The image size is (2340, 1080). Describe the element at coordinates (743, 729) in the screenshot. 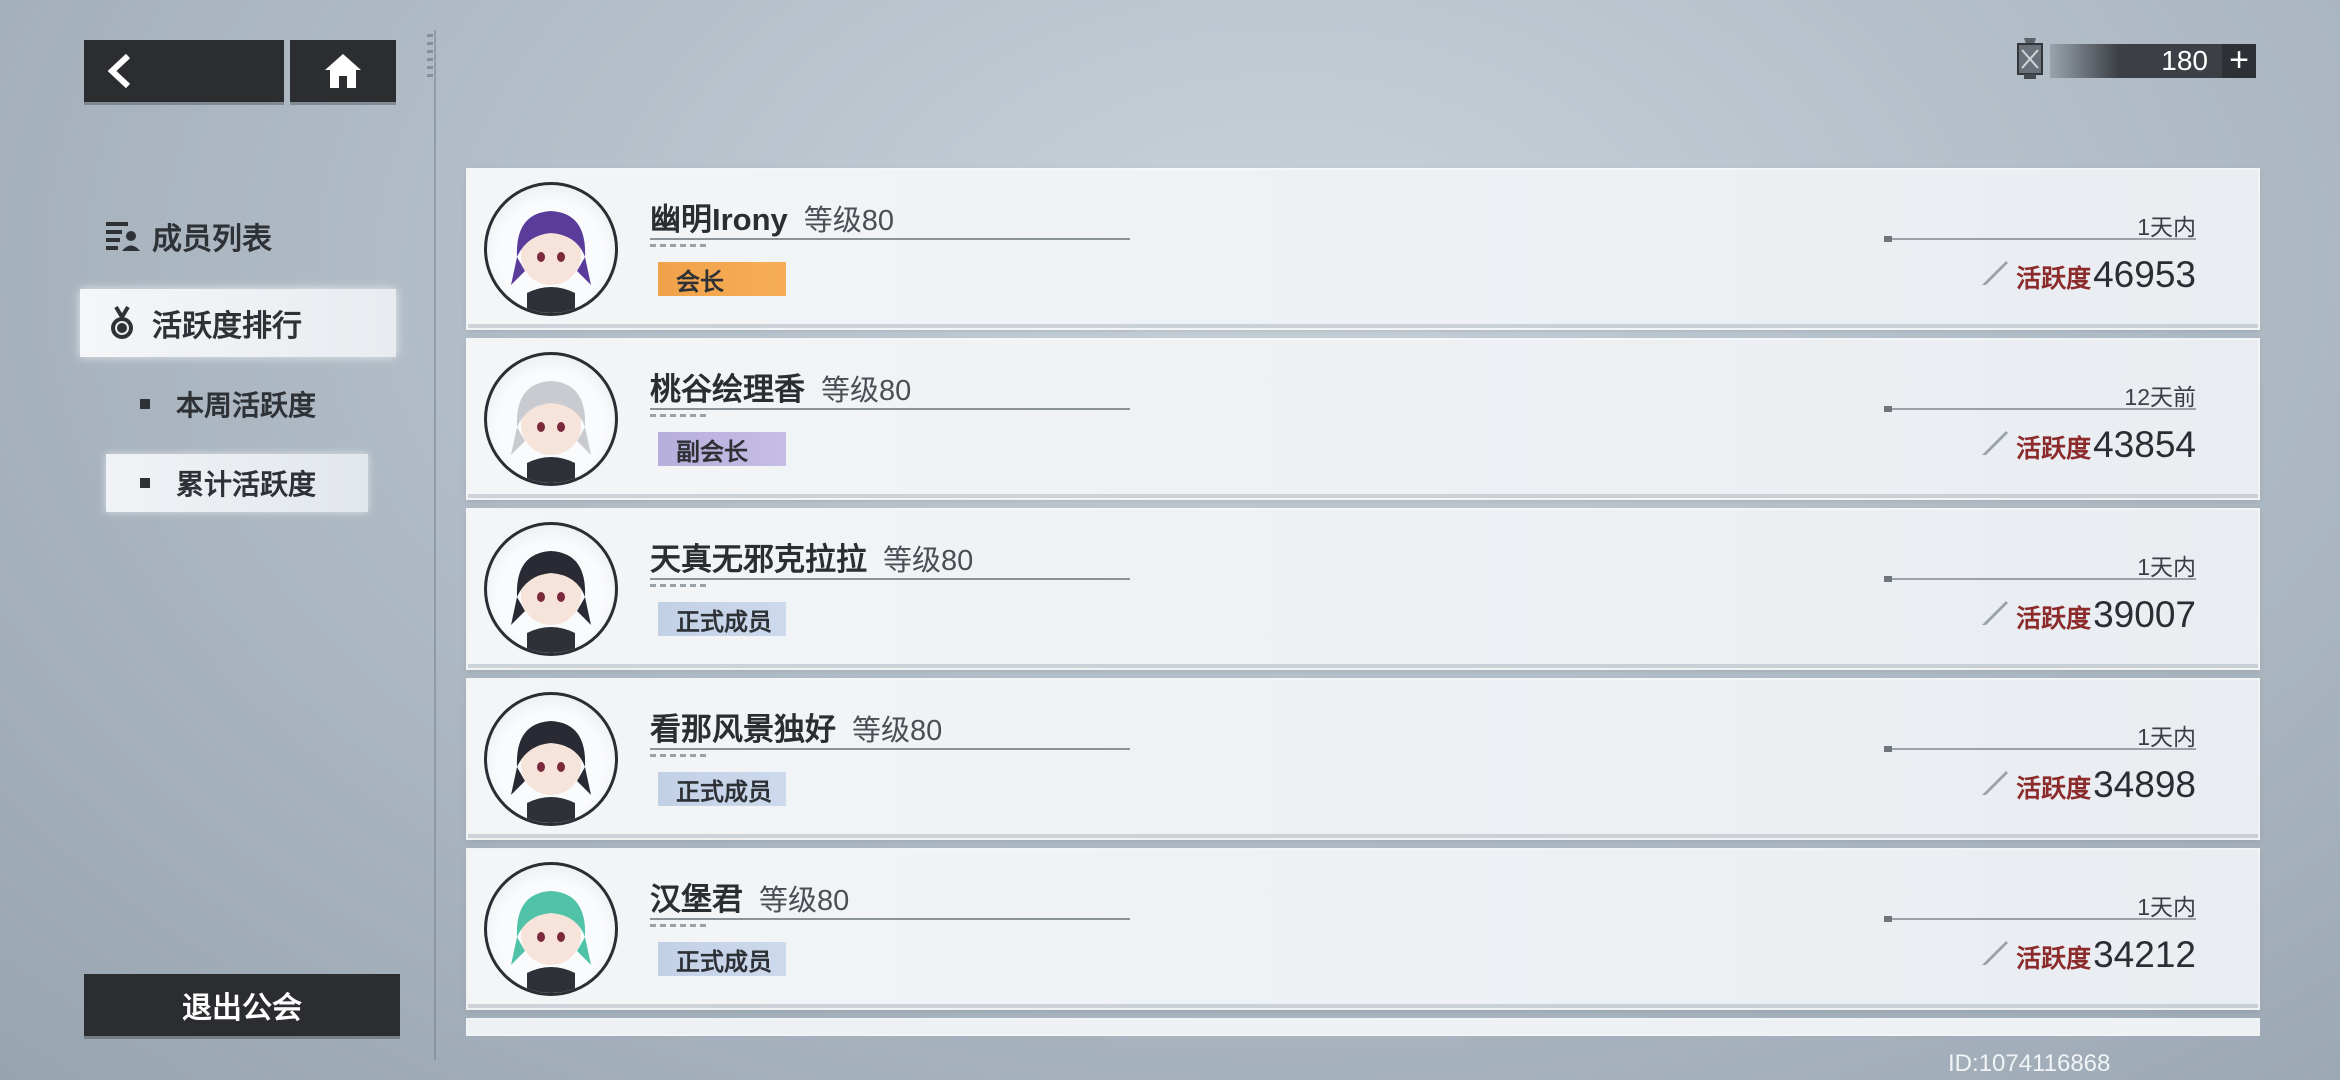

I see `member-name: 看那风景独好` at that location.